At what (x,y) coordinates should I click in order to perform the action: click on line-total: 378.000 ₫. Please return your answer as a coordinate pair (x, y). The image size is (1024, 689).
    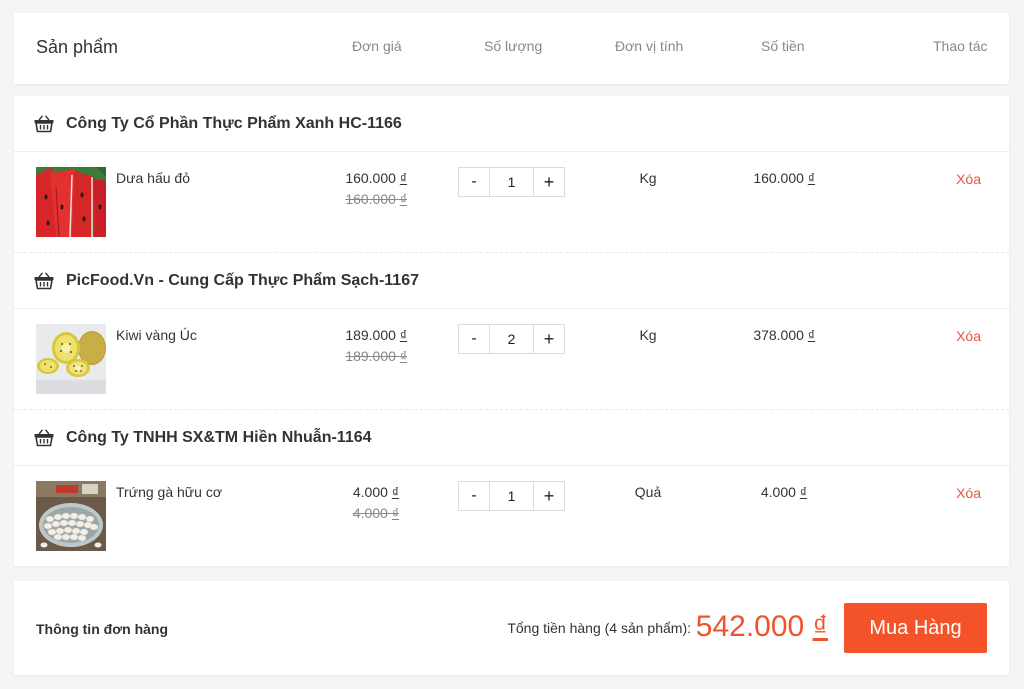
    Looking at the image, I should click on (784, 335).